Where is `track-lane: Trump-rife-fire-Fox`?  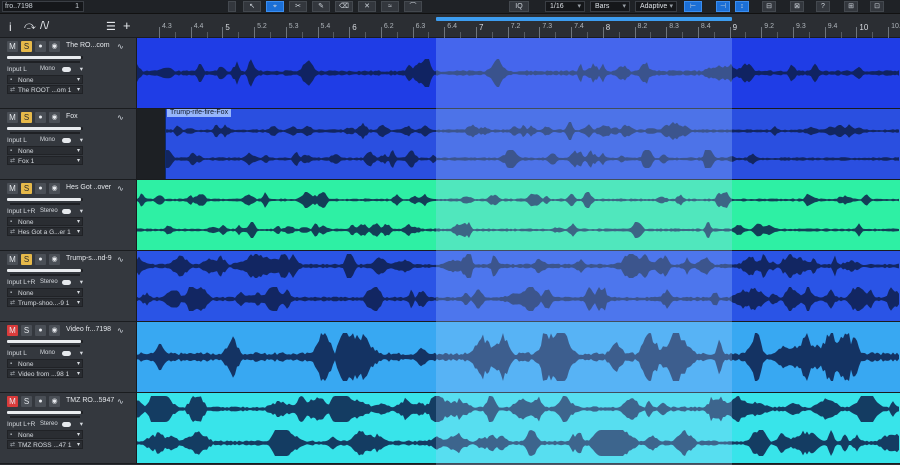 track-lane: Trump-rife-fire-Fox is located at coordinates (518, 144).